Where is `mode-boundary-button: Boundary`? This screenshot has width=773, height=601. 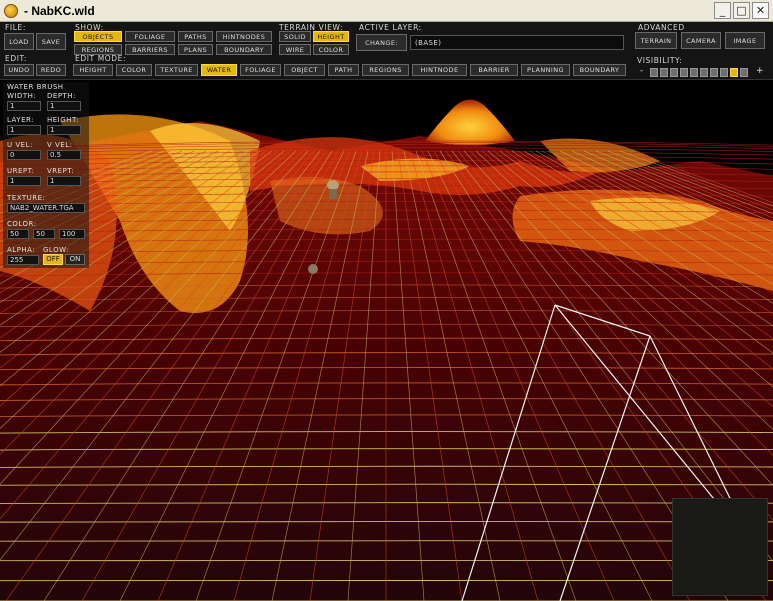
mode-boundary-button: Boundary is located at coordinates (599, 70).